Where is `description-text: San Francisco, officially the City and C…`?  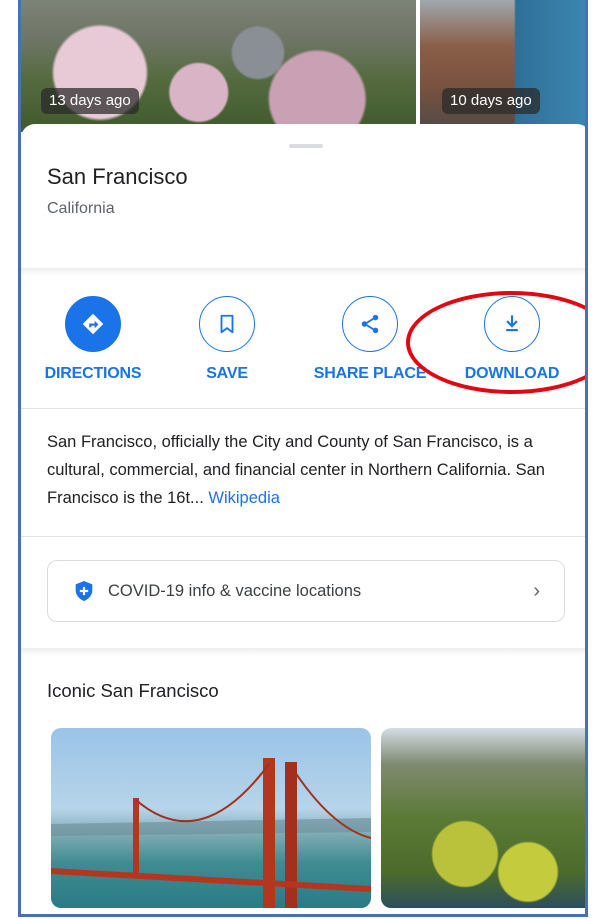
description-text: San Francisco, officially the City and C… is located at coordinates (296, 470).